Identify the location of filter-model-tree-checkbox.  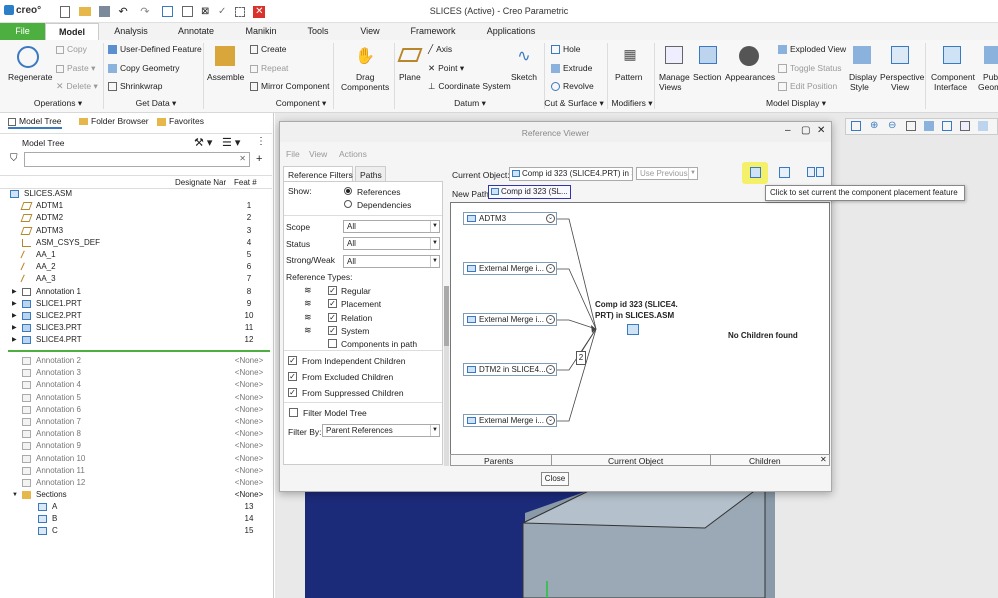
(293, 412).